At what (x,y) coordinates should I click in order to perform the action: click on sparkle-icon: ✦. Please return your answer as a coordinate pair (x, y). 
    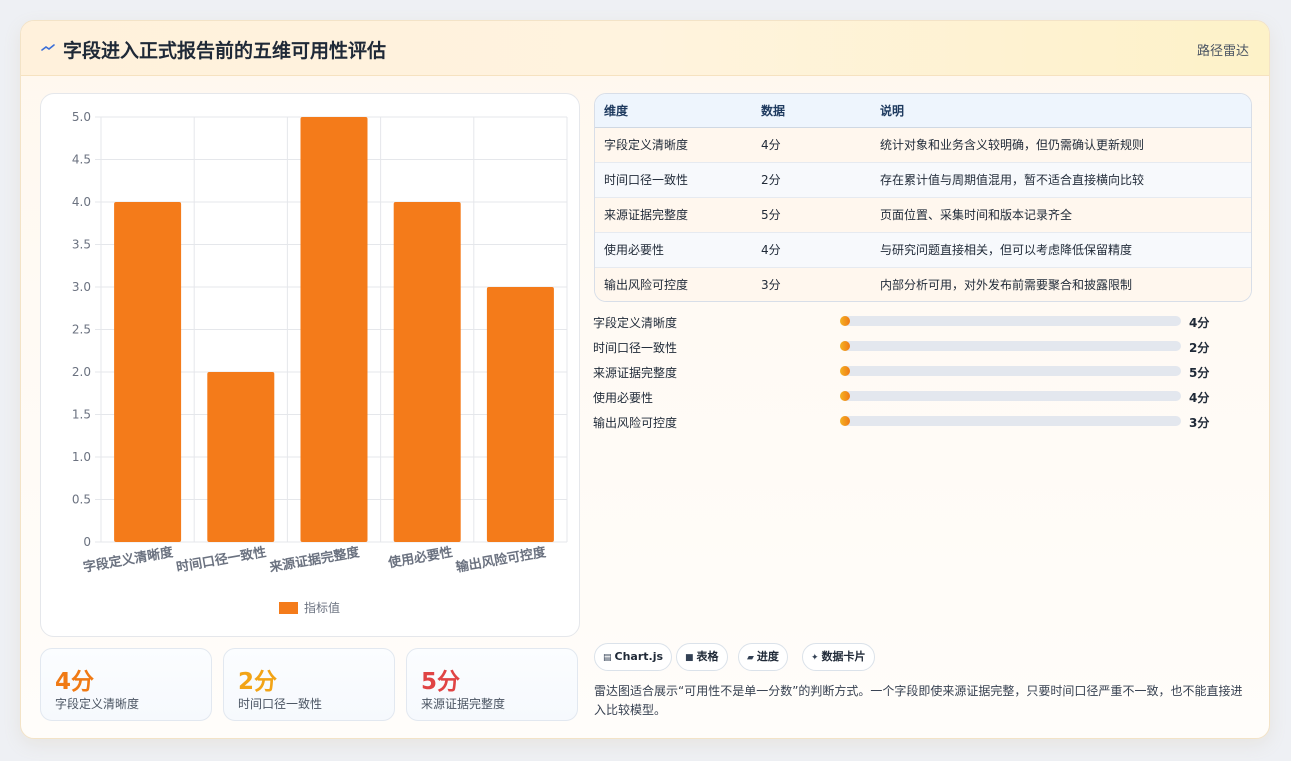
    Looking at the image, I should click on (815, 658).